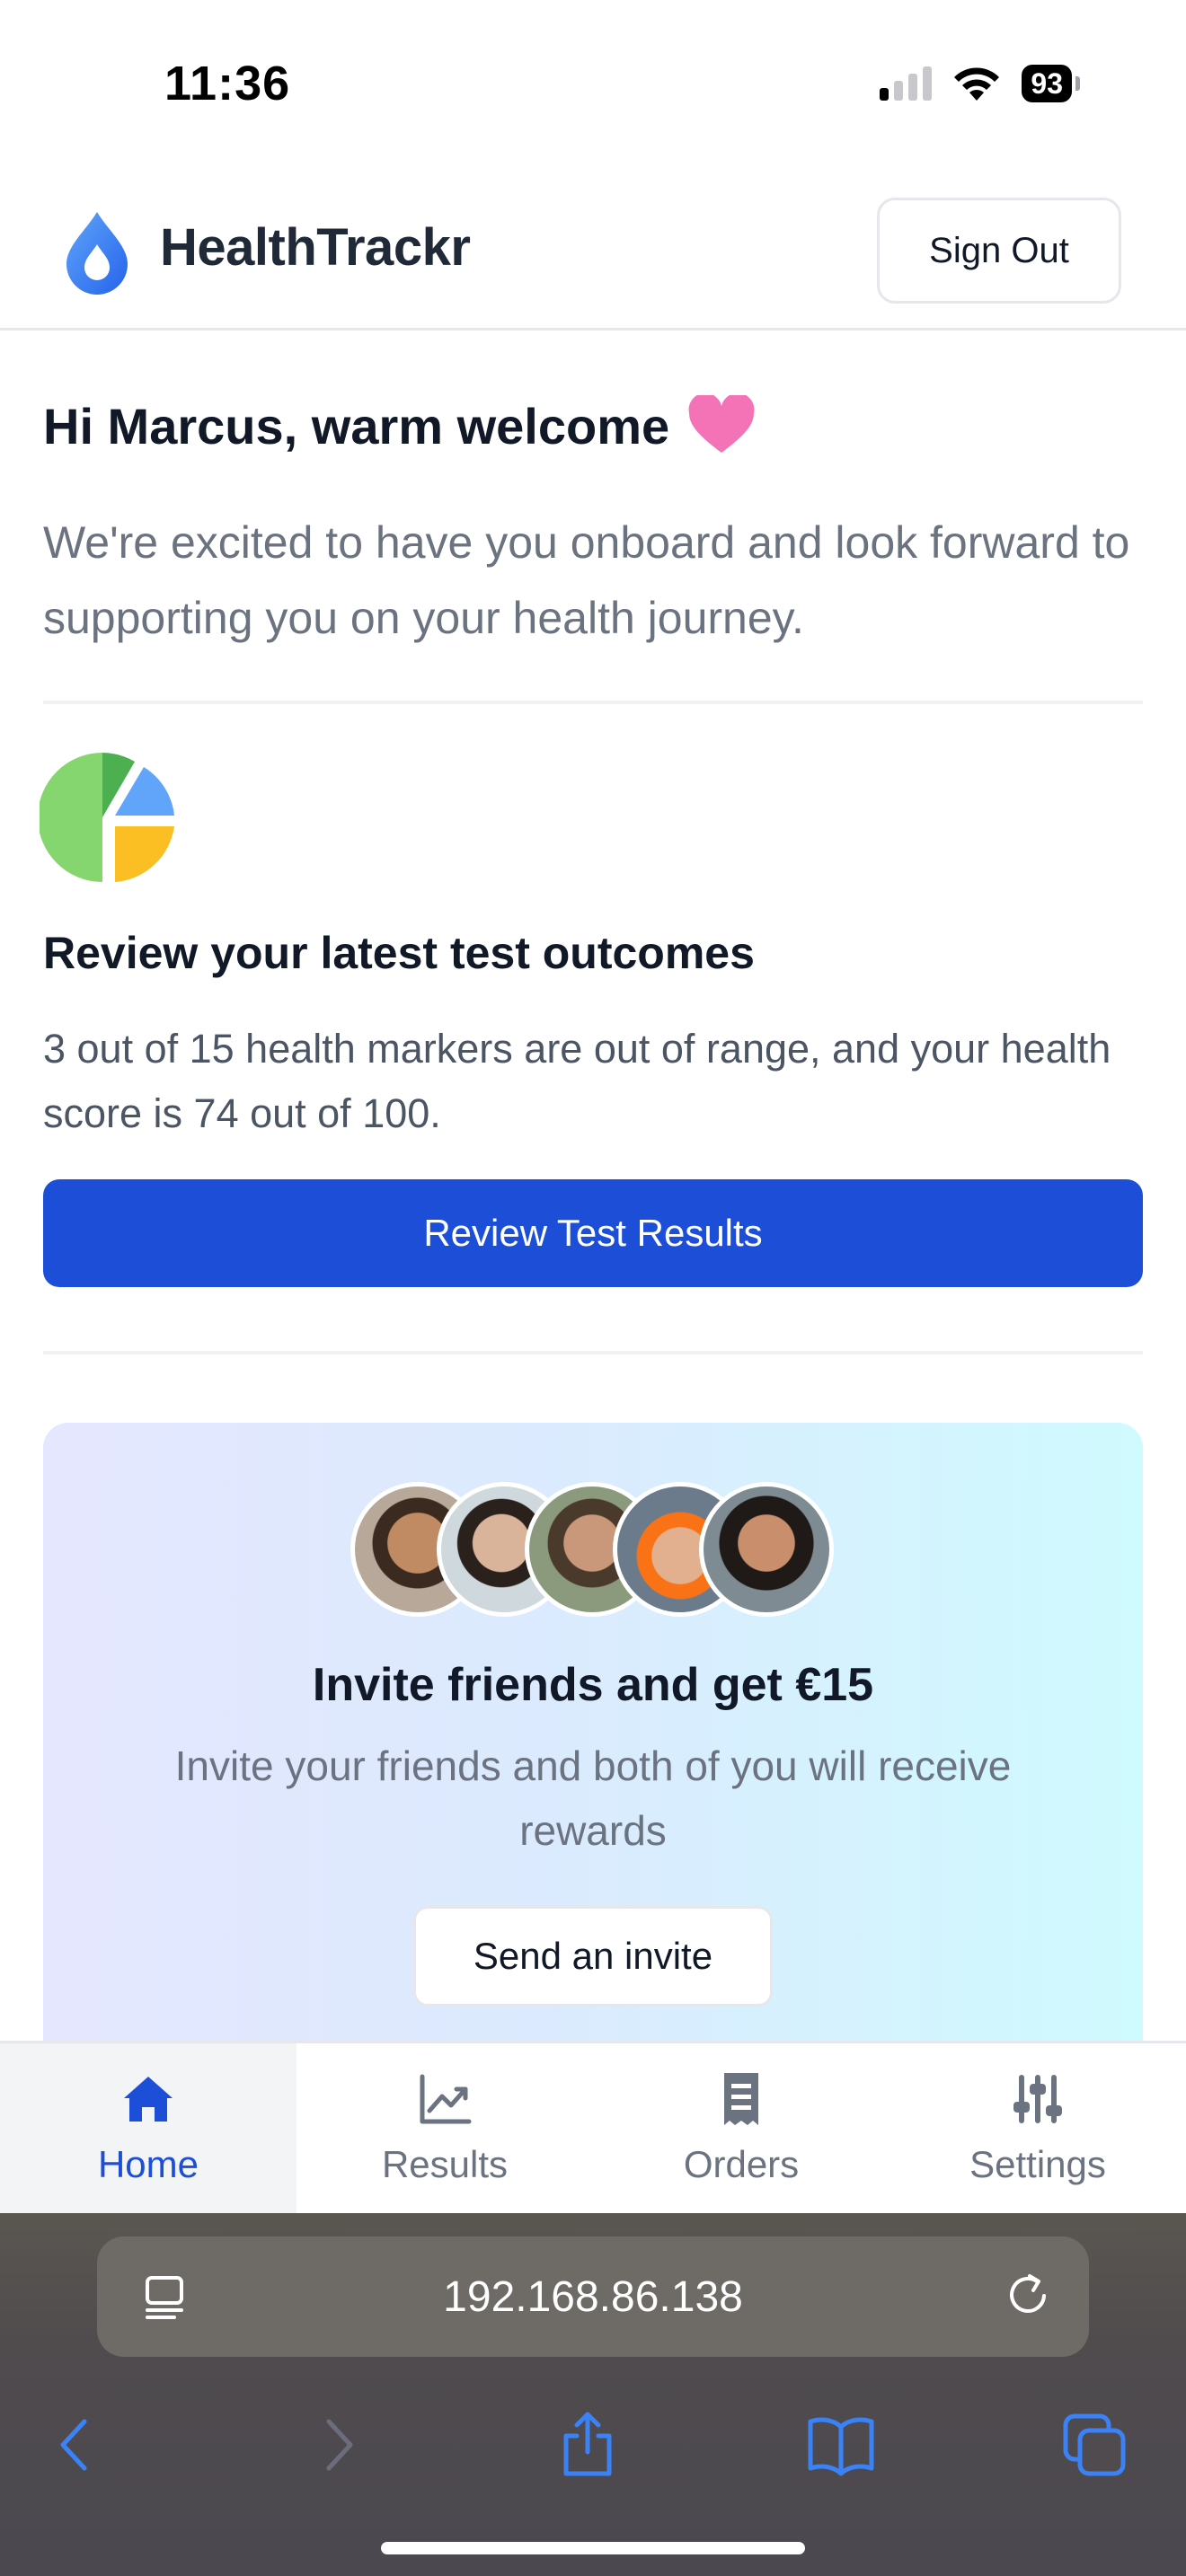 The image size is (1186, 2576). What do you see at coordinates (721, 424) in the screenshot?
I see `heart-icon` at bounding box center [721, 424].